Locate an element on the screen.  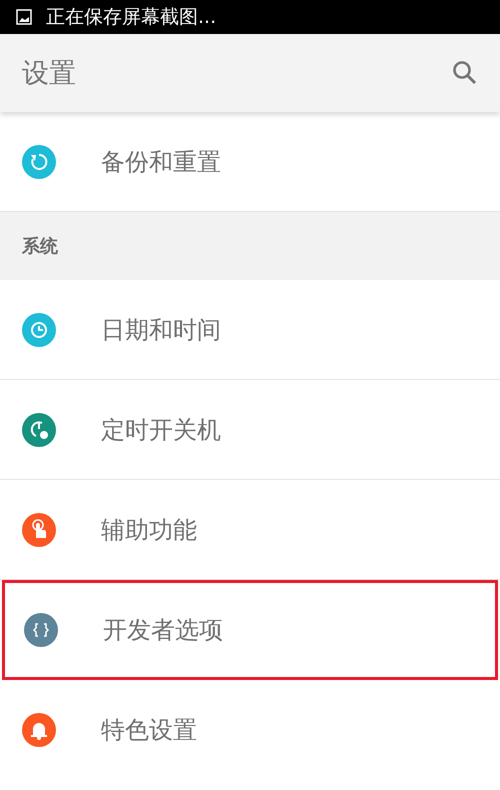
settings-item: 开发者选项 is located at coordinates (250, 630).